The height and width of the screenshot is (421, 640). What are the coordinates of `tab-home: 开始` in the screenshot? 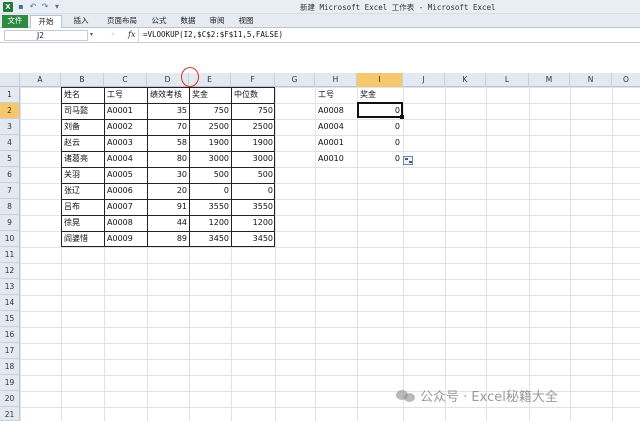 It's located at (46, 21).